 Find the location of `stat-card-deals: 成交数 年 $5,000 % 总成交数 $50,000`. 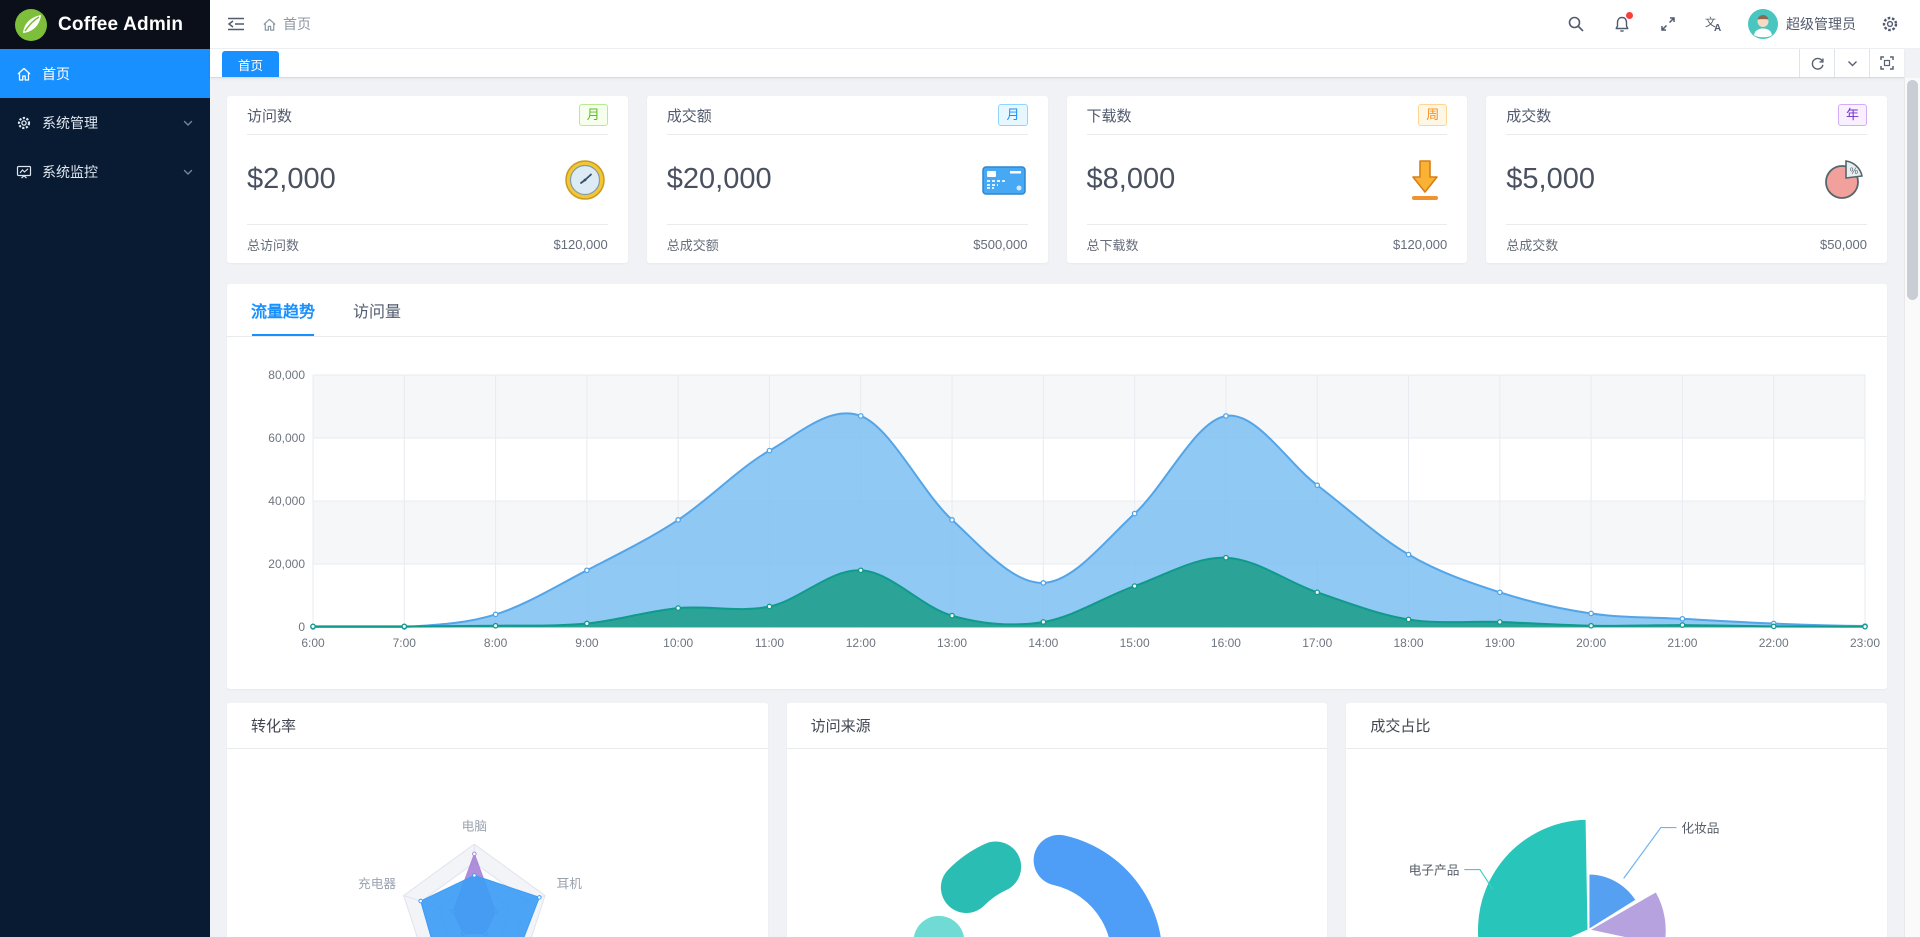

stat-card-deals: 成交数 年 $5,000 % 总成交数 $50,000 is located at coordinates (1686, 179).